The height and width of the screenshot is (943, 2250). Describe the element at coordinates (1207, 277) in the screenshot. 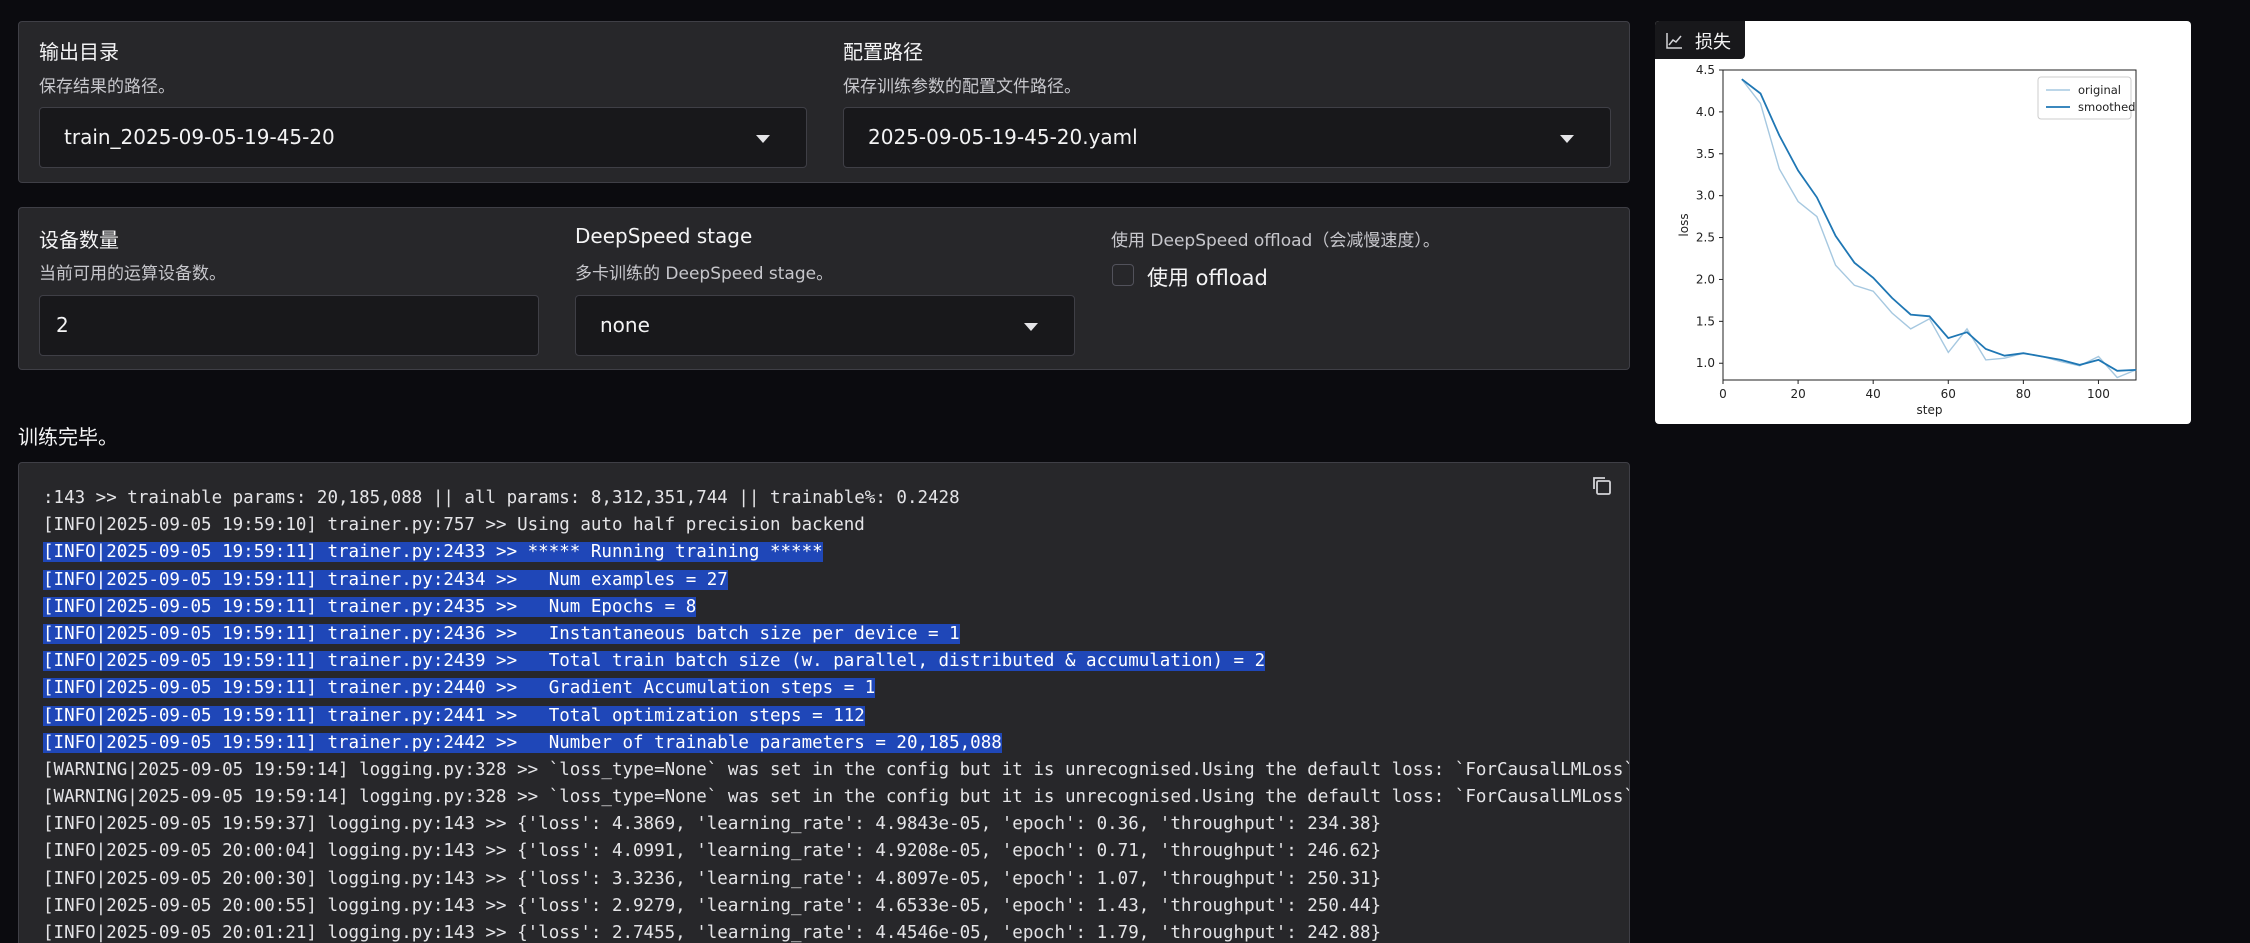

I see `ds-offload-label: 使用 offload` at that location.